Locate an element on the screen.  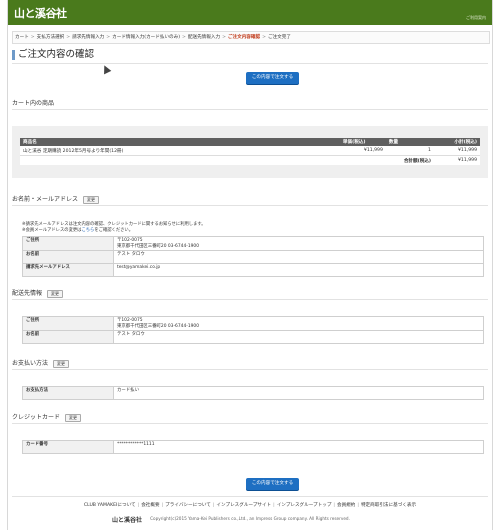
total-row: 合計額(税込) ¥11,999 is located at coordinates (250, 160).